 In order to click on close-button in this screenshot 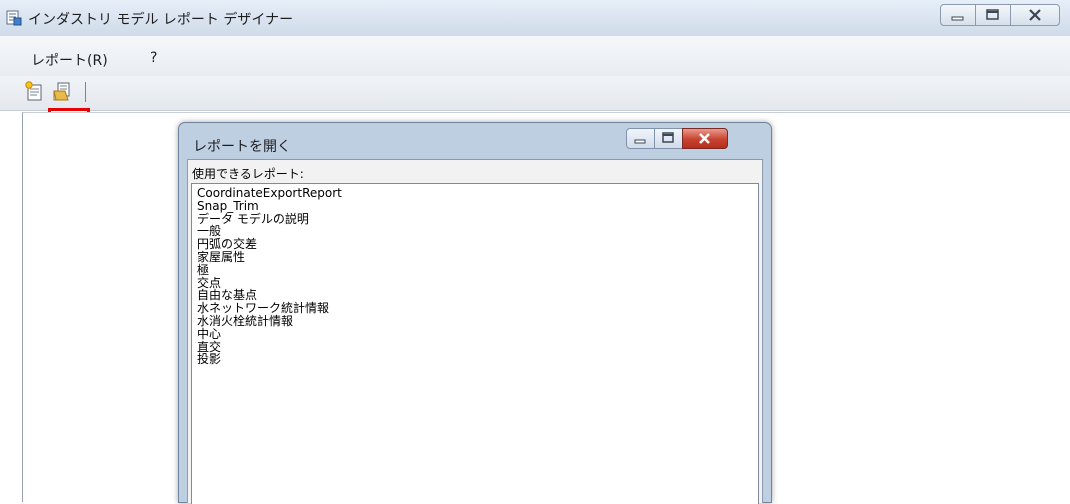, I will do `click(1035, 15)`.